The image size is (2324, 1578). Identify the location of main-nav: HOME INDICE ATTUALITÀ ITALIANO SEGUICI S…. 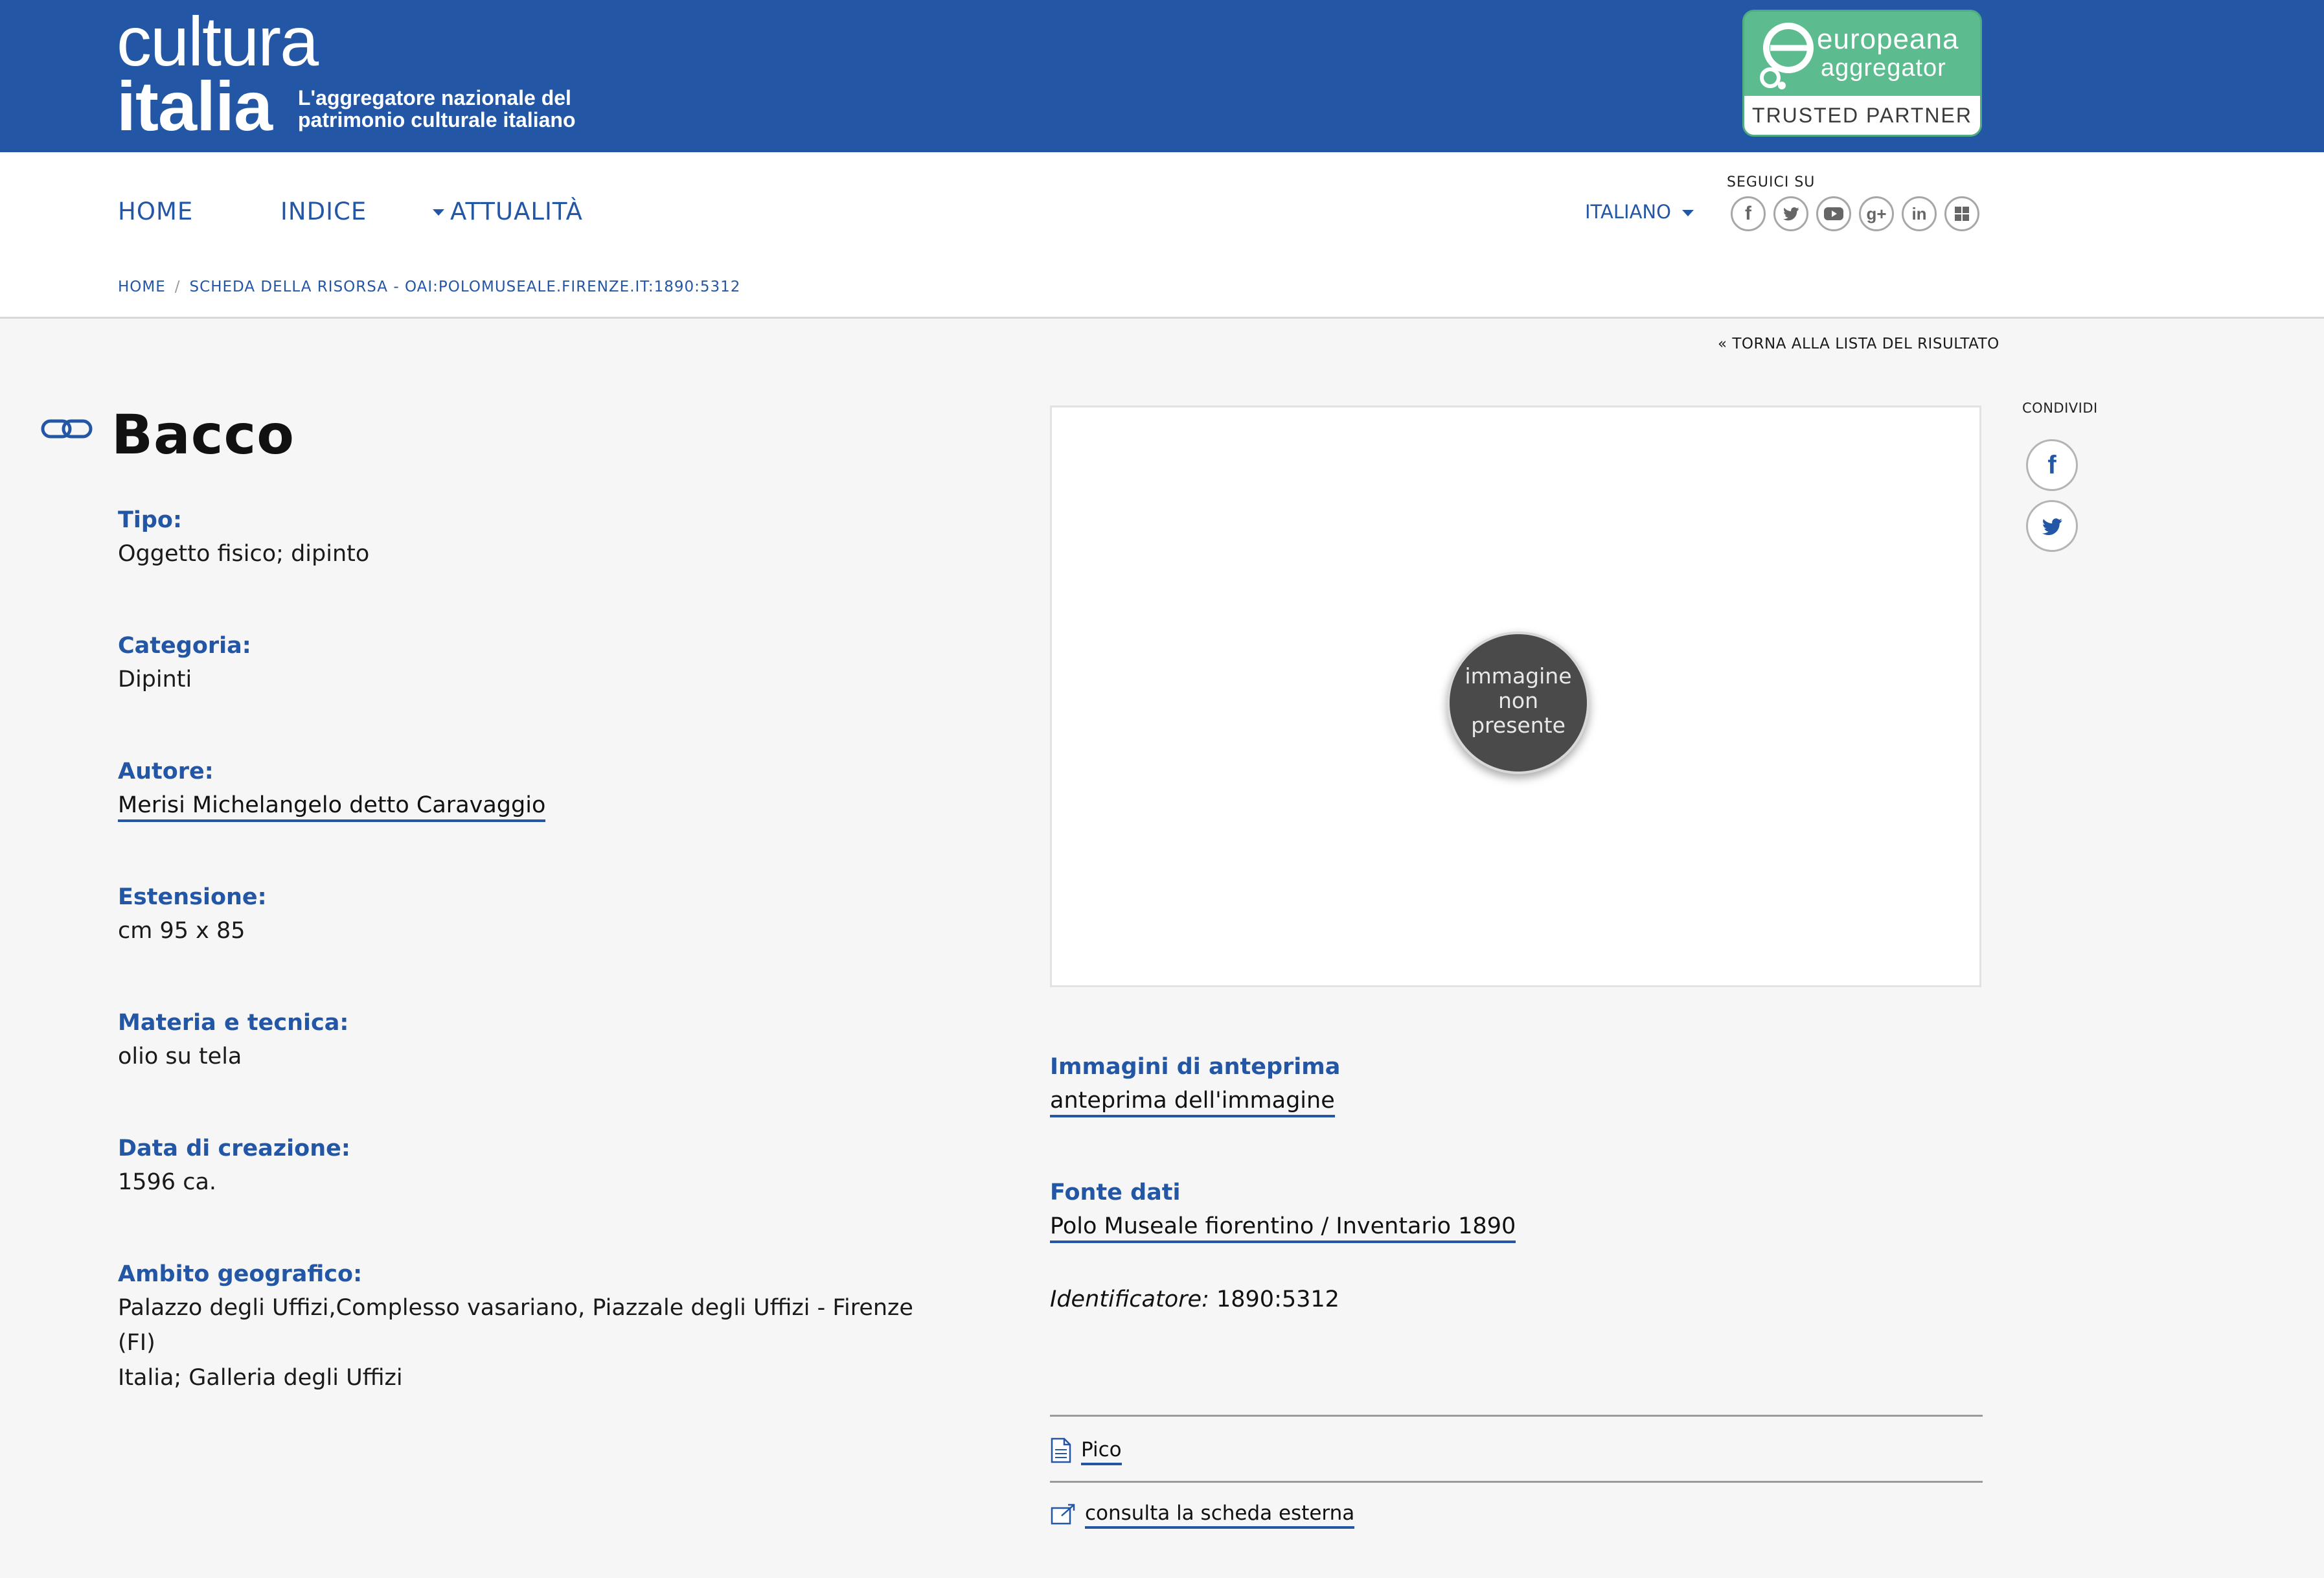
(1162, 236).